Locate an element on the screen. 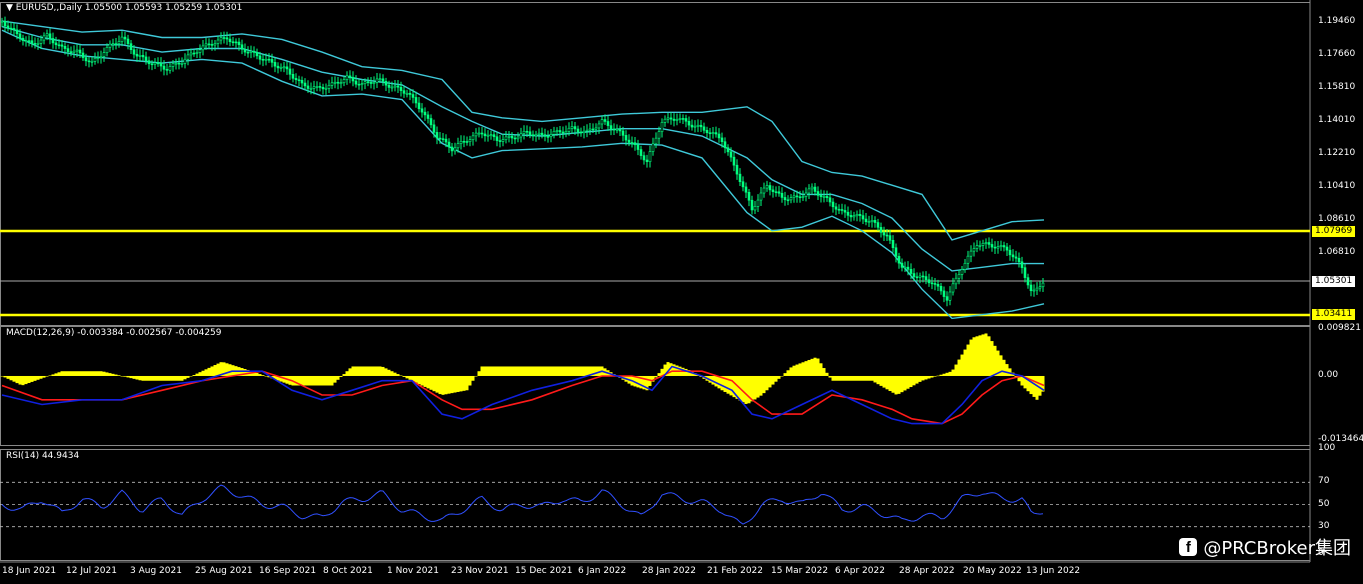 This screenshot has width=1363, height=584. date-tick-label: 6 Jan 2022 is located at coordinates (602, 571).